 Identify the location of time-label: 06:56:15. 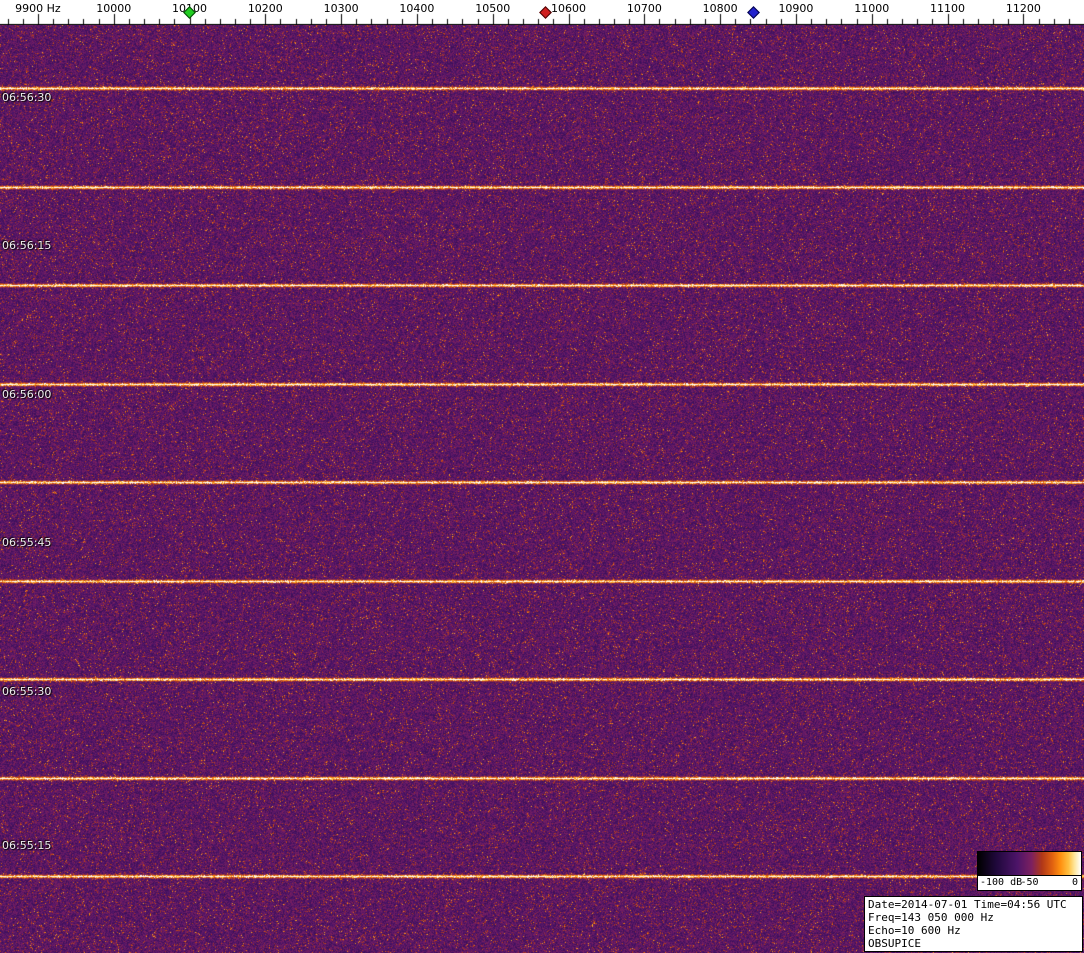
(27, 246).